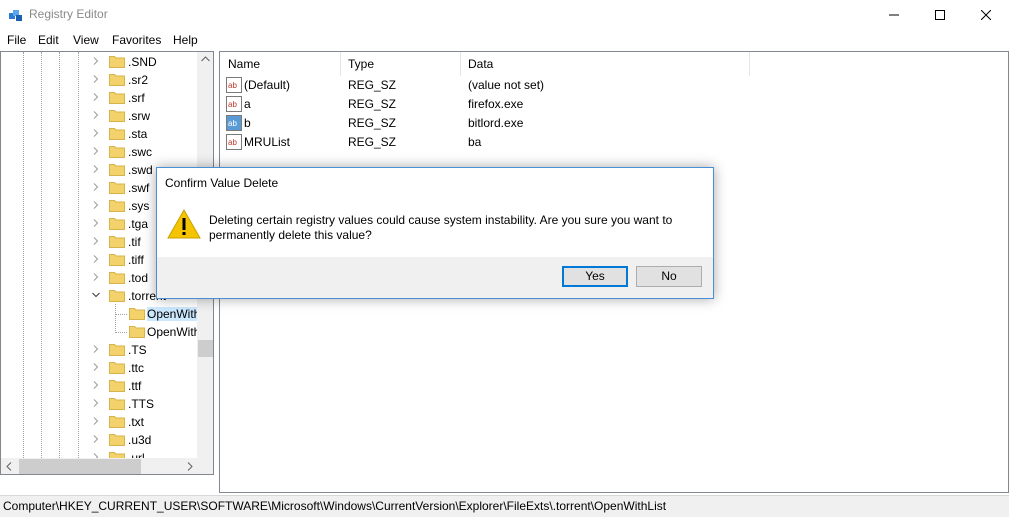 This screenshot has height=517, width=1009. I want to click on tree-item-label: .TS, so click(137, 350).